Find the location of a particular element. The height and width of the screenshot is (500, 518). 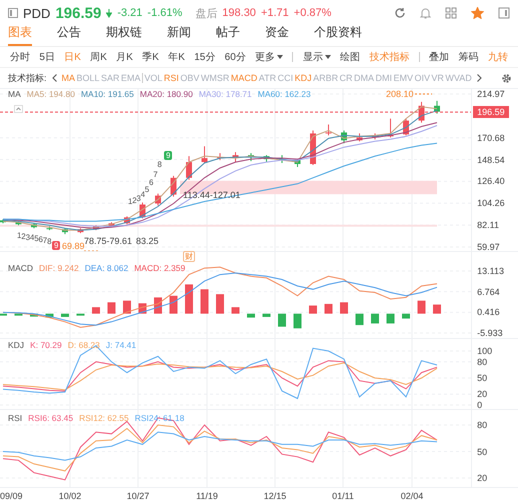

price-annotation: 69.89 is located at coordinates (73, 246).